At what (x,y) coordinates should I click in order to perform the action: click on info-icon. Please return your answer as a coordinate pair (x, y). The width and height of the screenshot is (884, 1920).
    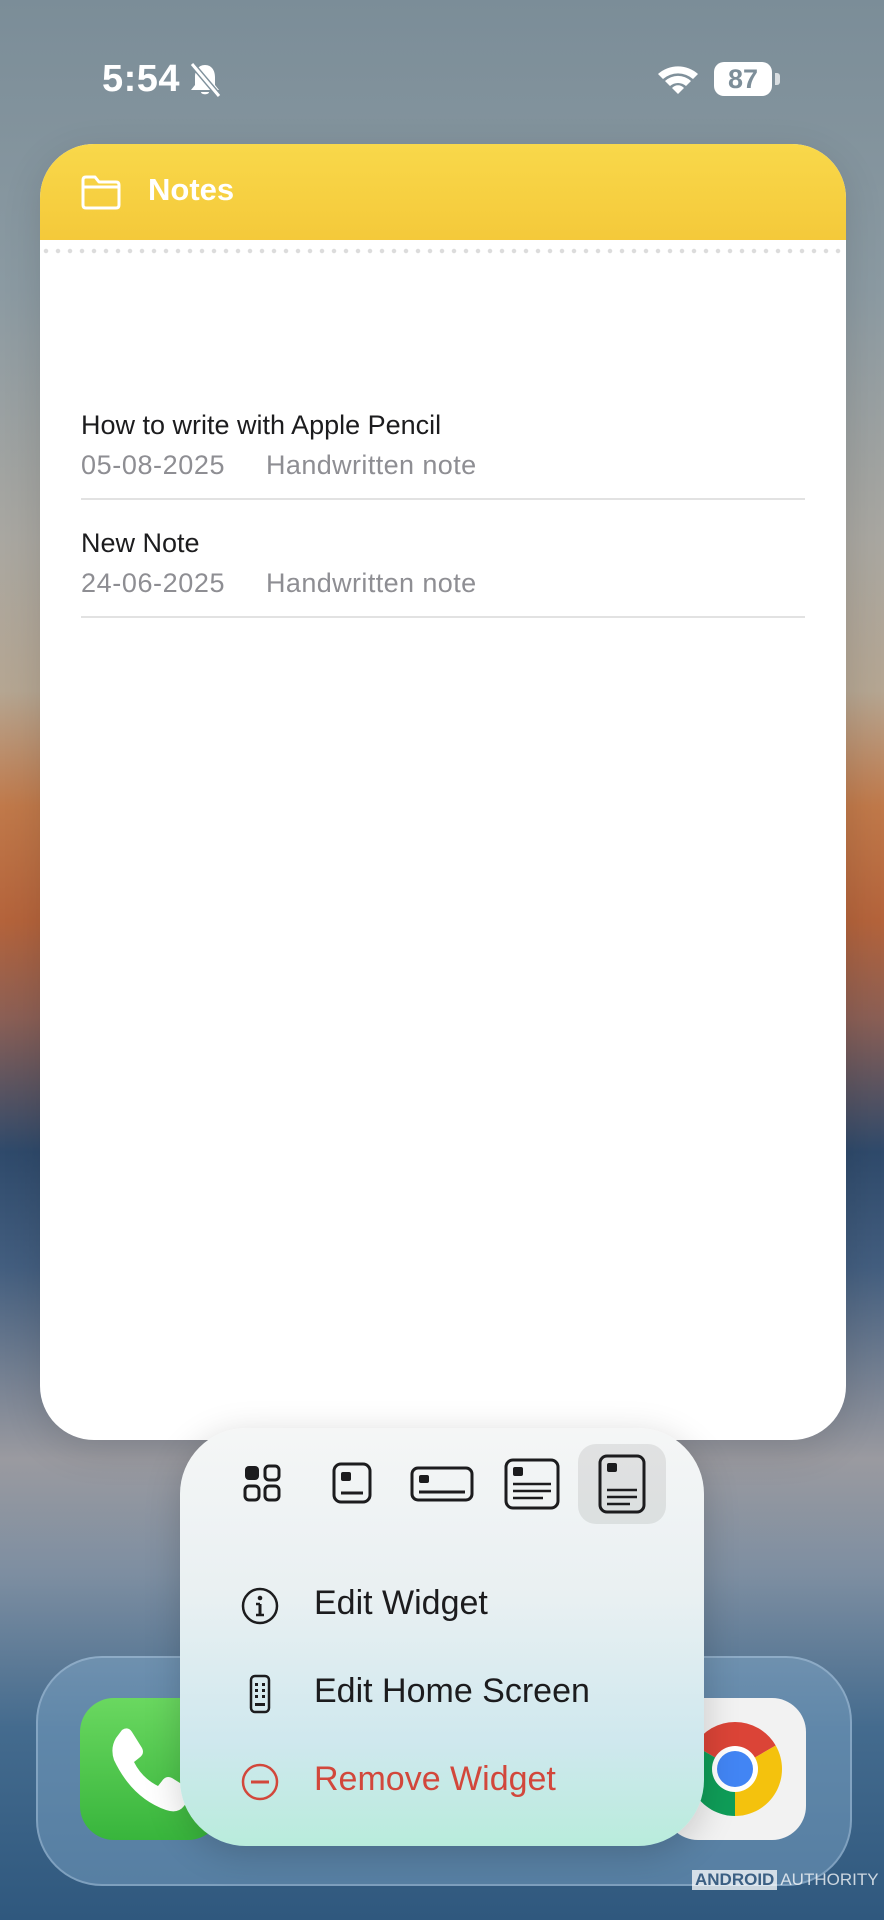
    Looking at the image, I should click on (260, 1606).